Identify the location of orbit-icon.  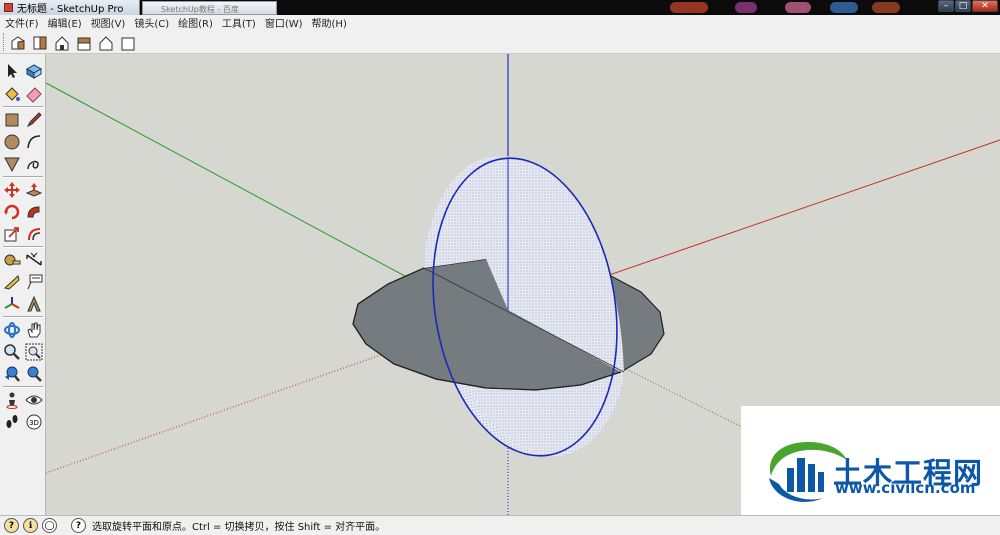
(11, 329).